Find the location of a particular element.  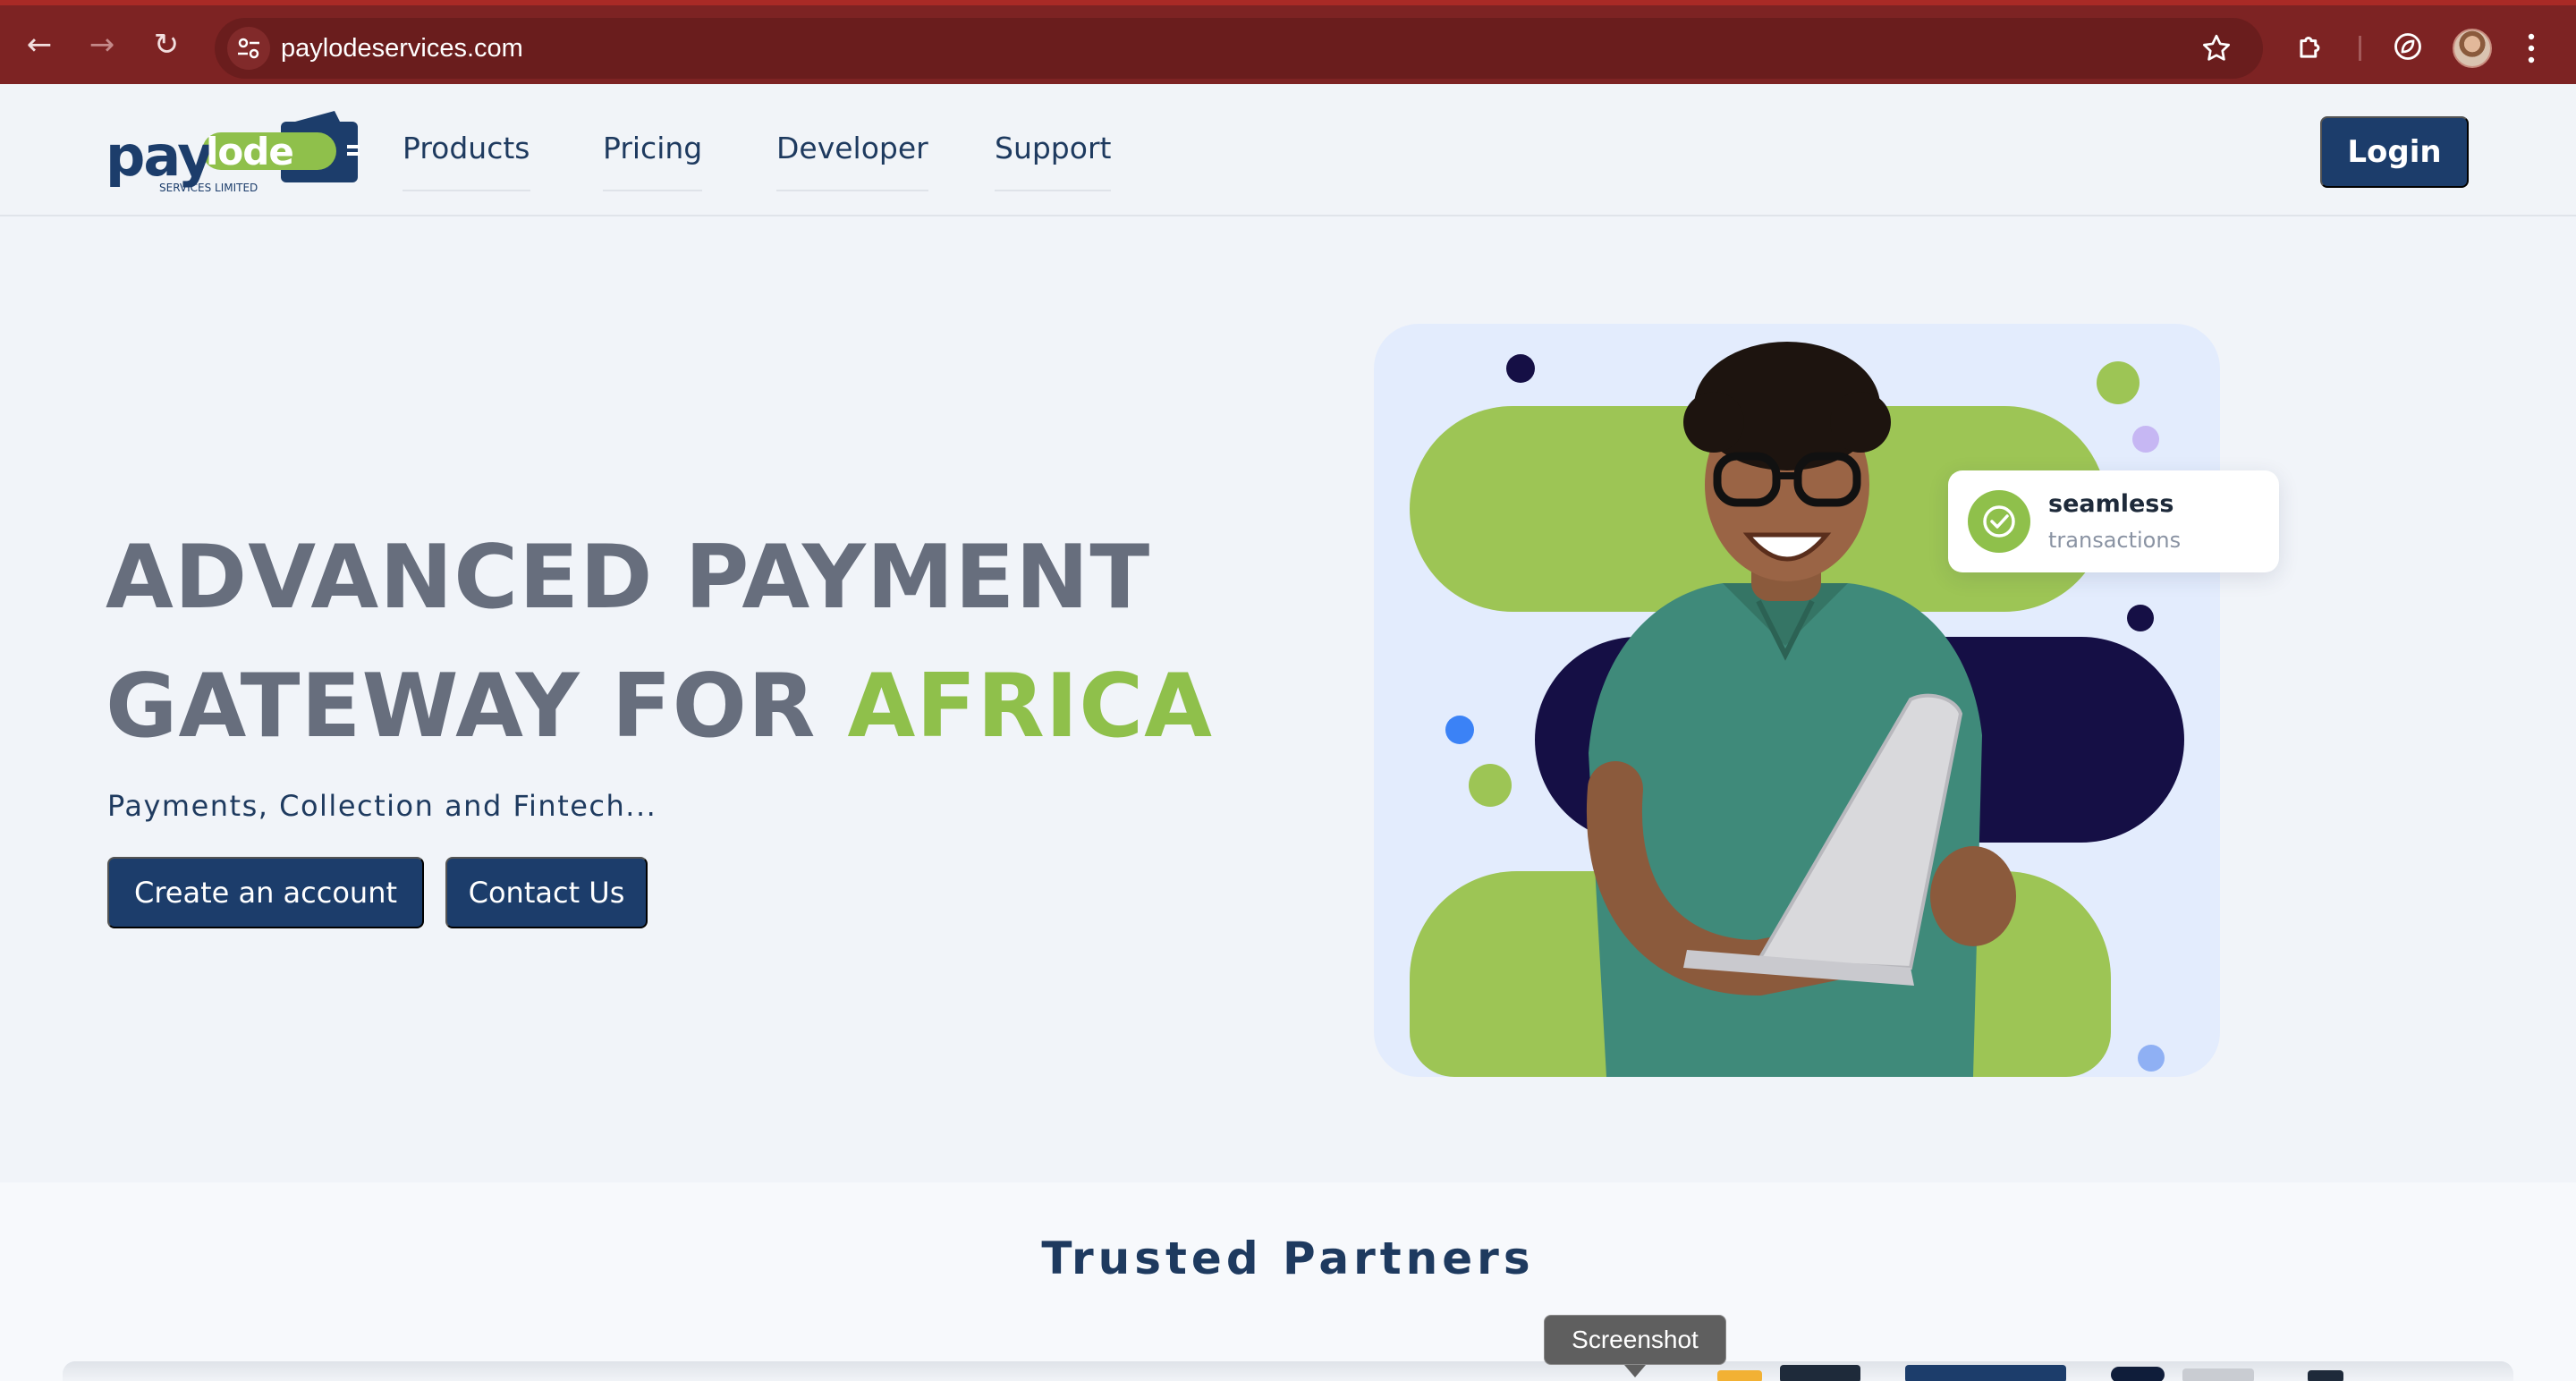

logo-text-pay: pay is located at coordinates (159, 156).